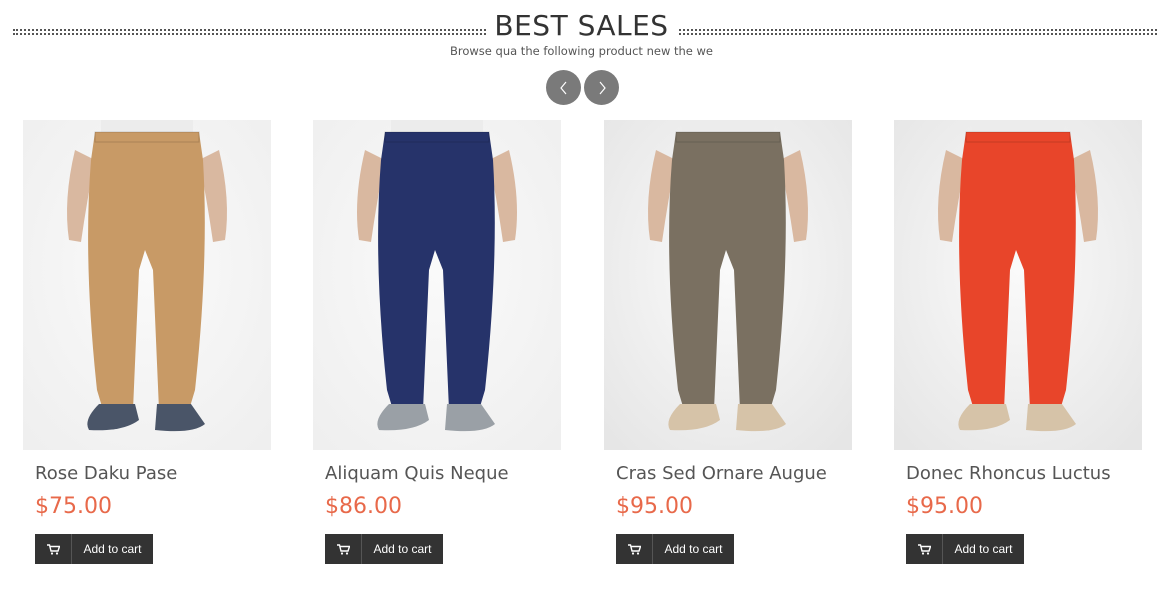 The height and width of the screenshot is (589, 1163). I want to click on product-name: Rose Daku Pase, so click(106, 473).